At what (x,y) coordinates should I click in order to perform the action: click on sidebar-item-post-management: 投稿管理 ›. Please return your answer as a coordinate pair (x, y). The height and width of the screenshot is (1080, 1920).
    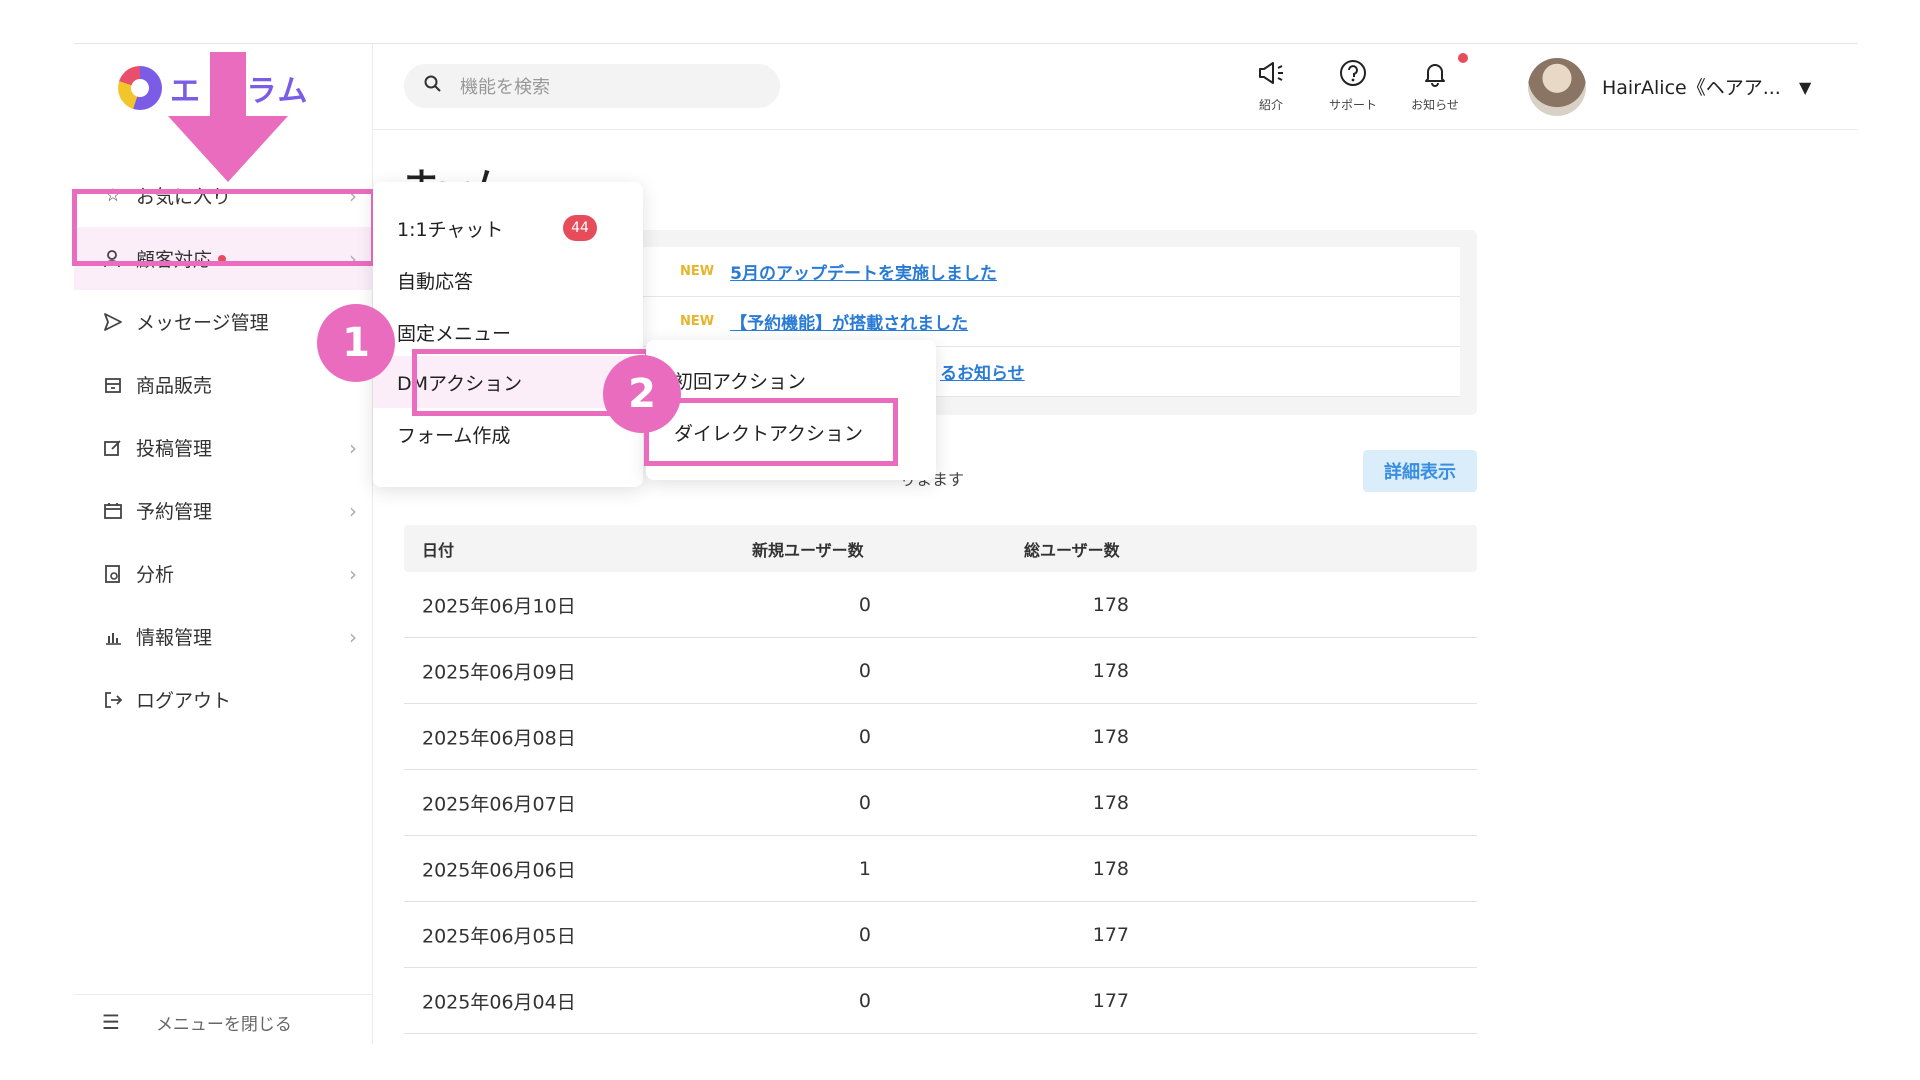
    Looking at the image, I should click on (223, 447).